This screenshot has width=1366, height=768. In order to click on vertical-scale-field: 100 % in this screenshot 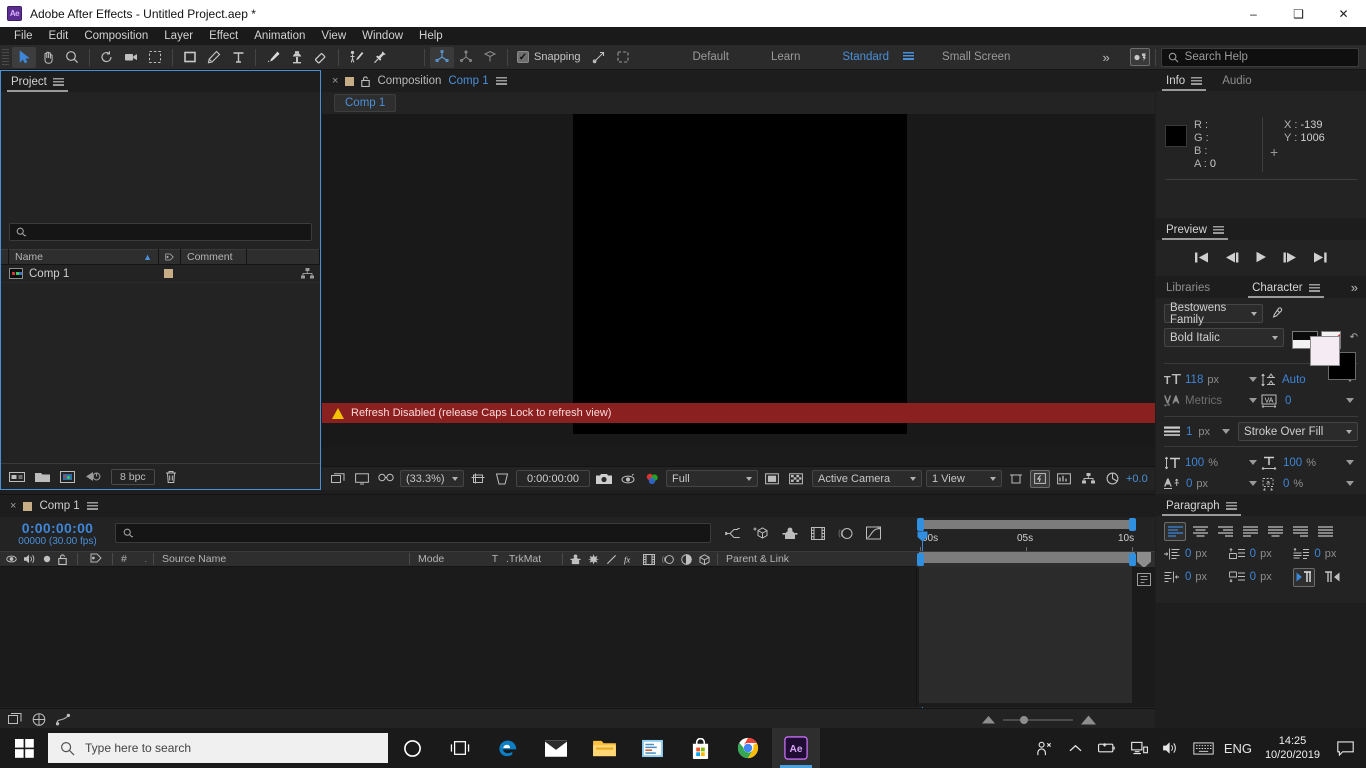, I will do `click(1212, 462)`.